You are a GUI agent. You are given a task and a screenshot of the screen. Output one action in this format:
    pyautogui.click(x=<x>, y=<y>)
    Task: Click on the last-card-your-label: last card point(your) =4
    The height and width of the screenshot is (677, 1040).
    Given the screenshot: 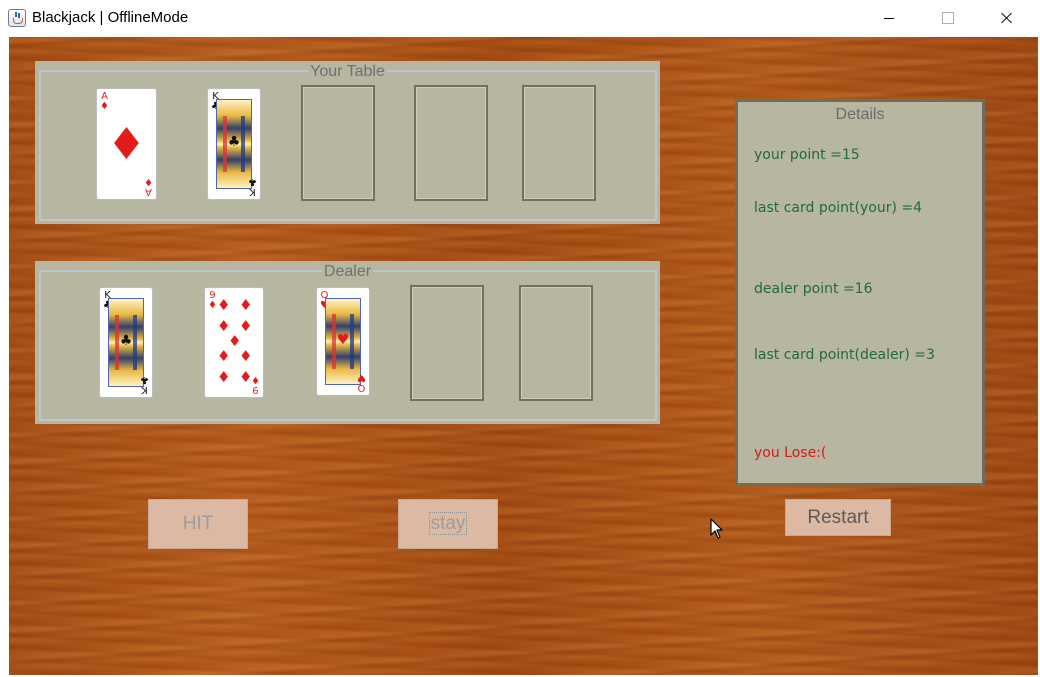 What is the action you would take?
    pyautogui.click(x=838, y=208)
    